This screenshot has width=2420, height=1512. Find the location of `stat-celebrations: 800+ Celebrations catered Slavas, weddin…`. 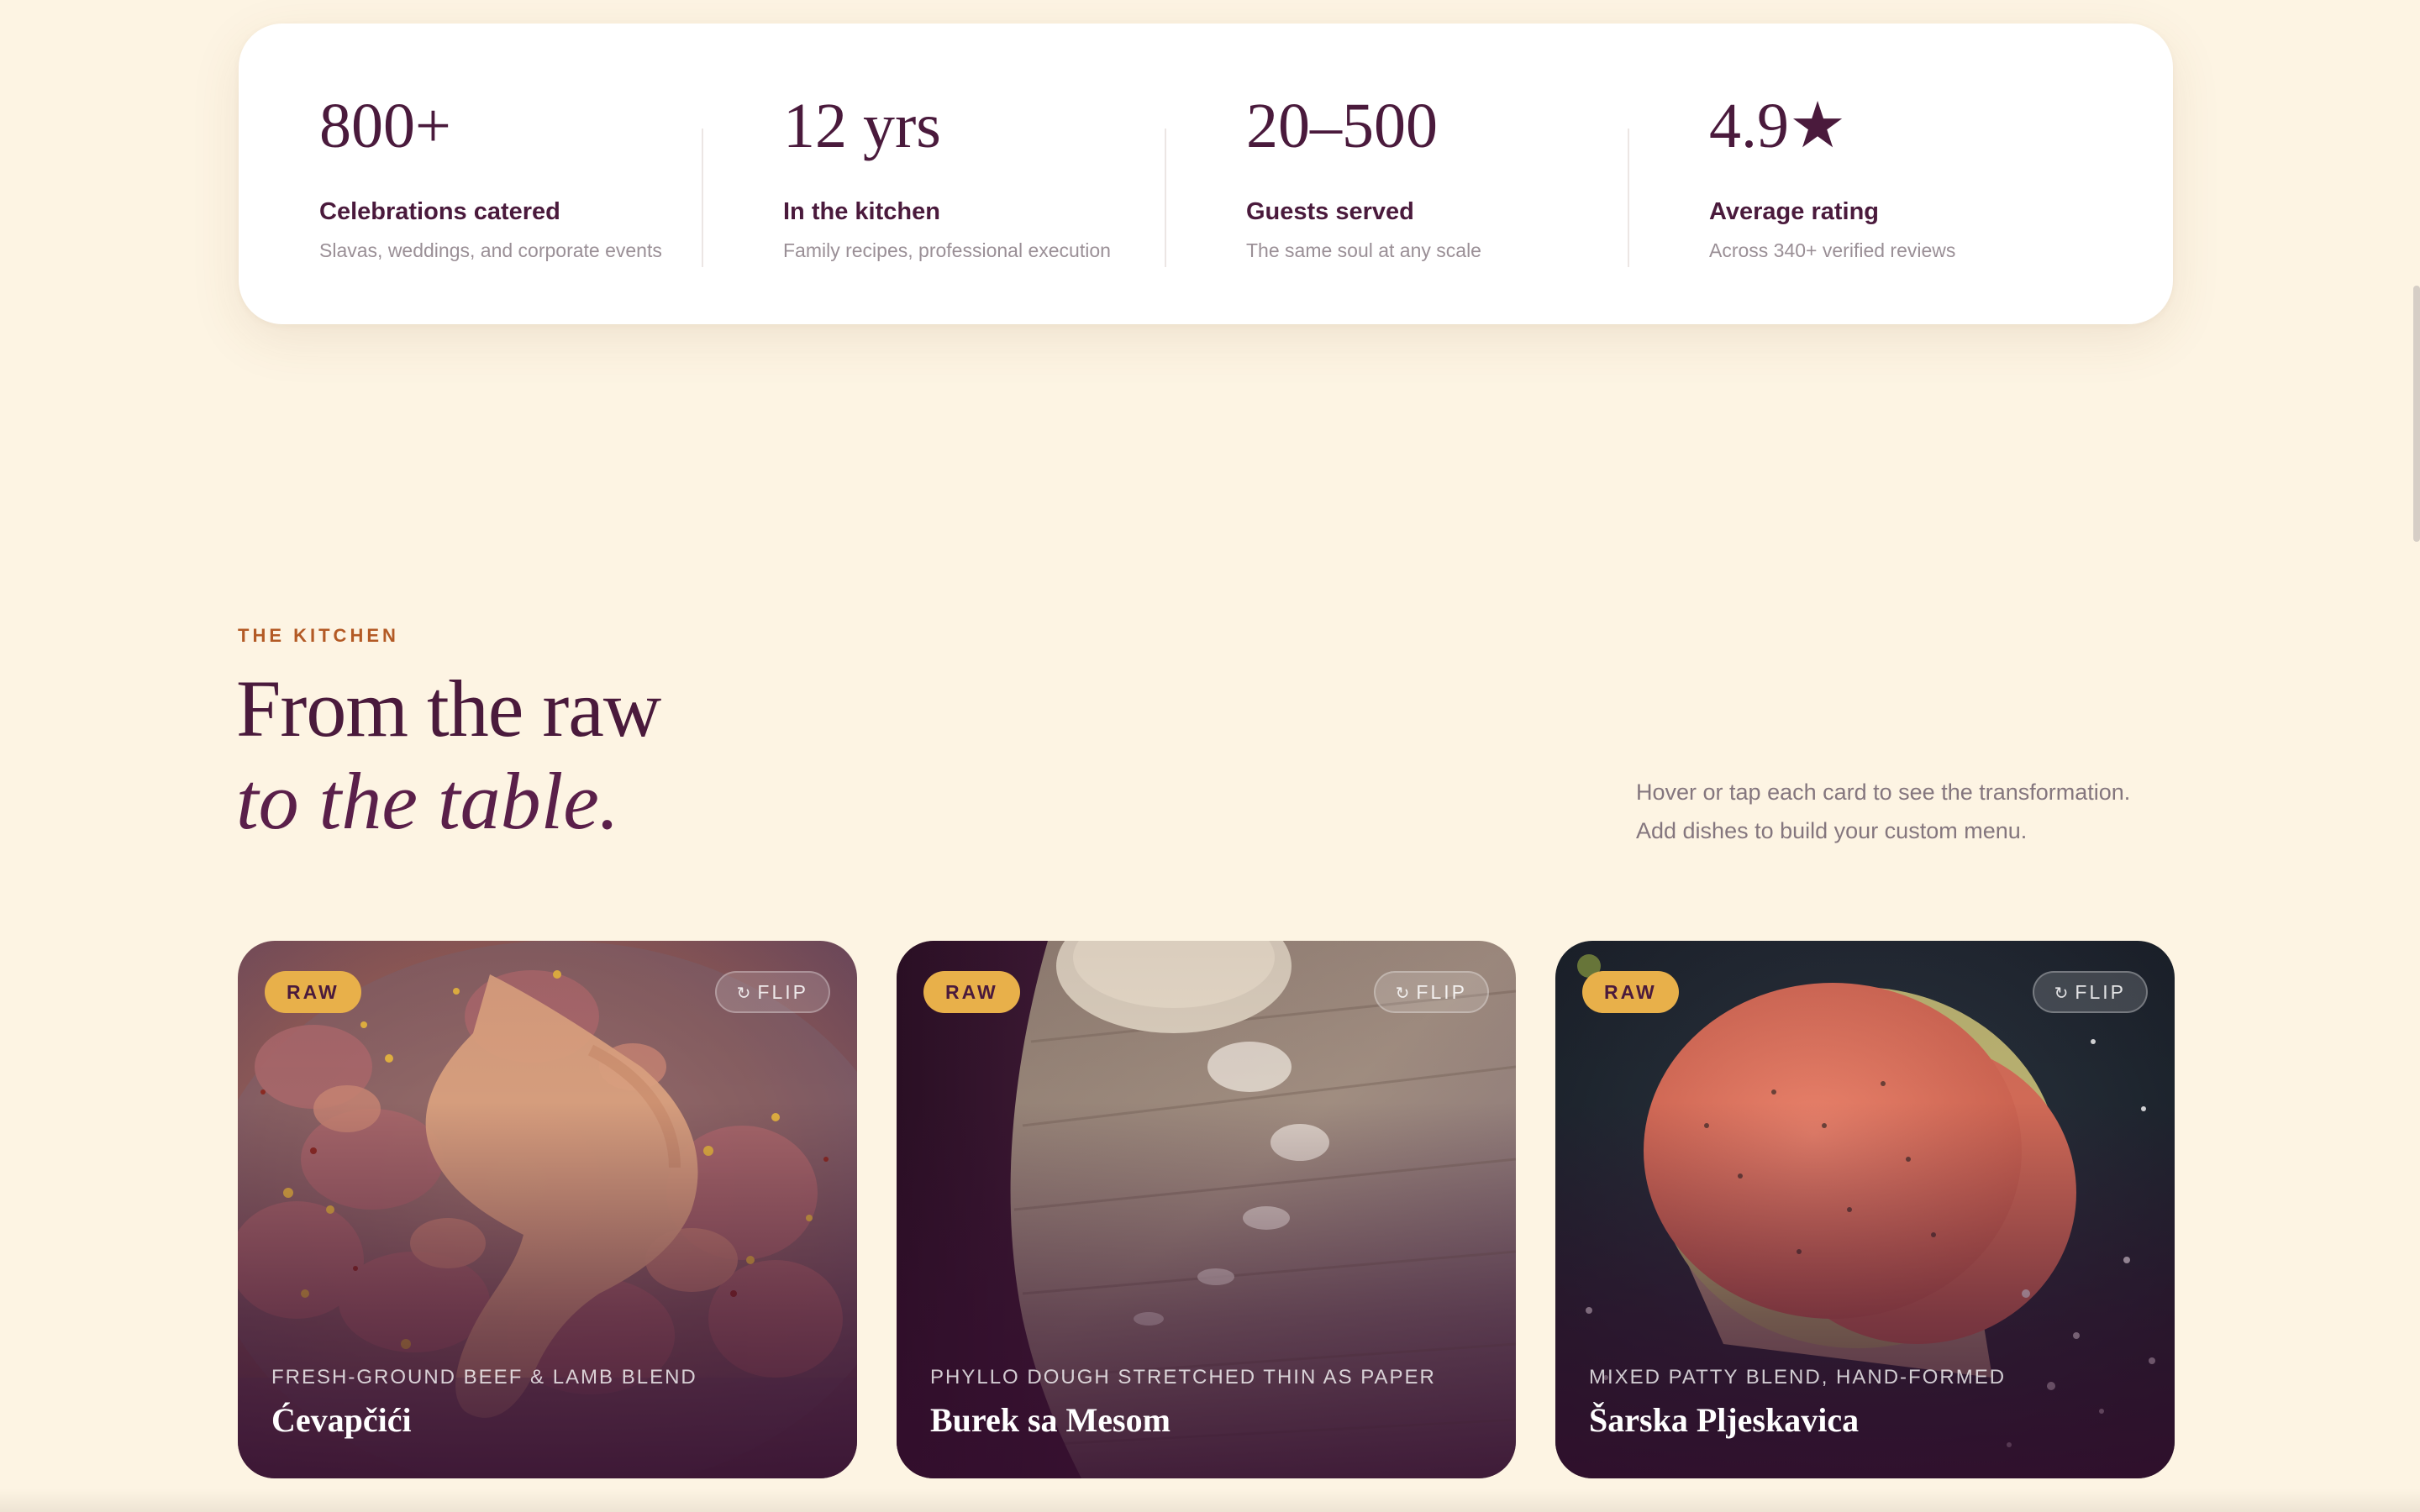

stat-celebrations: 800+ Celebrations catered Slavas, weddin… is located at coordinates (550, 174).